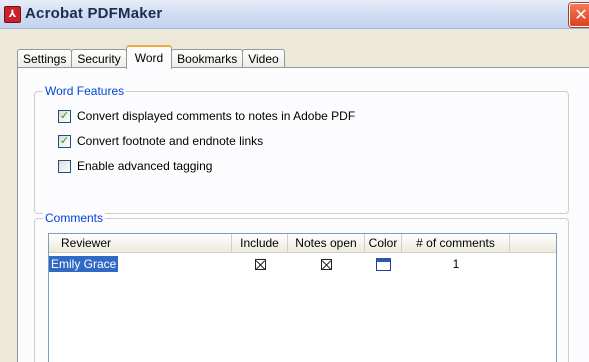  I want to click on title-bar: ⅄ Acrobat PDFMaker ✕, so click(294, 14).